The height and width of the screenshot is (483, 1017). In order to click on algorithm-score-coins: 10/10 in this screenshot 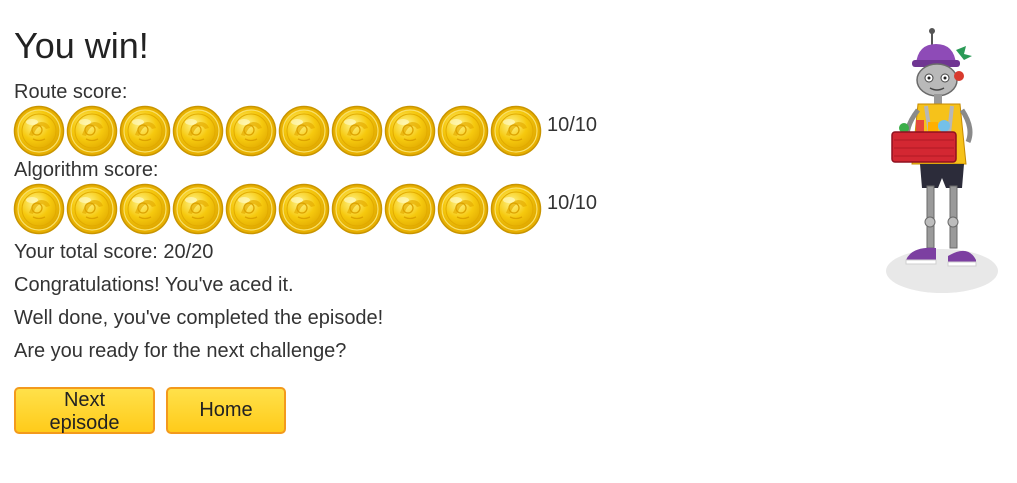, I will do `click(393, 209)`.